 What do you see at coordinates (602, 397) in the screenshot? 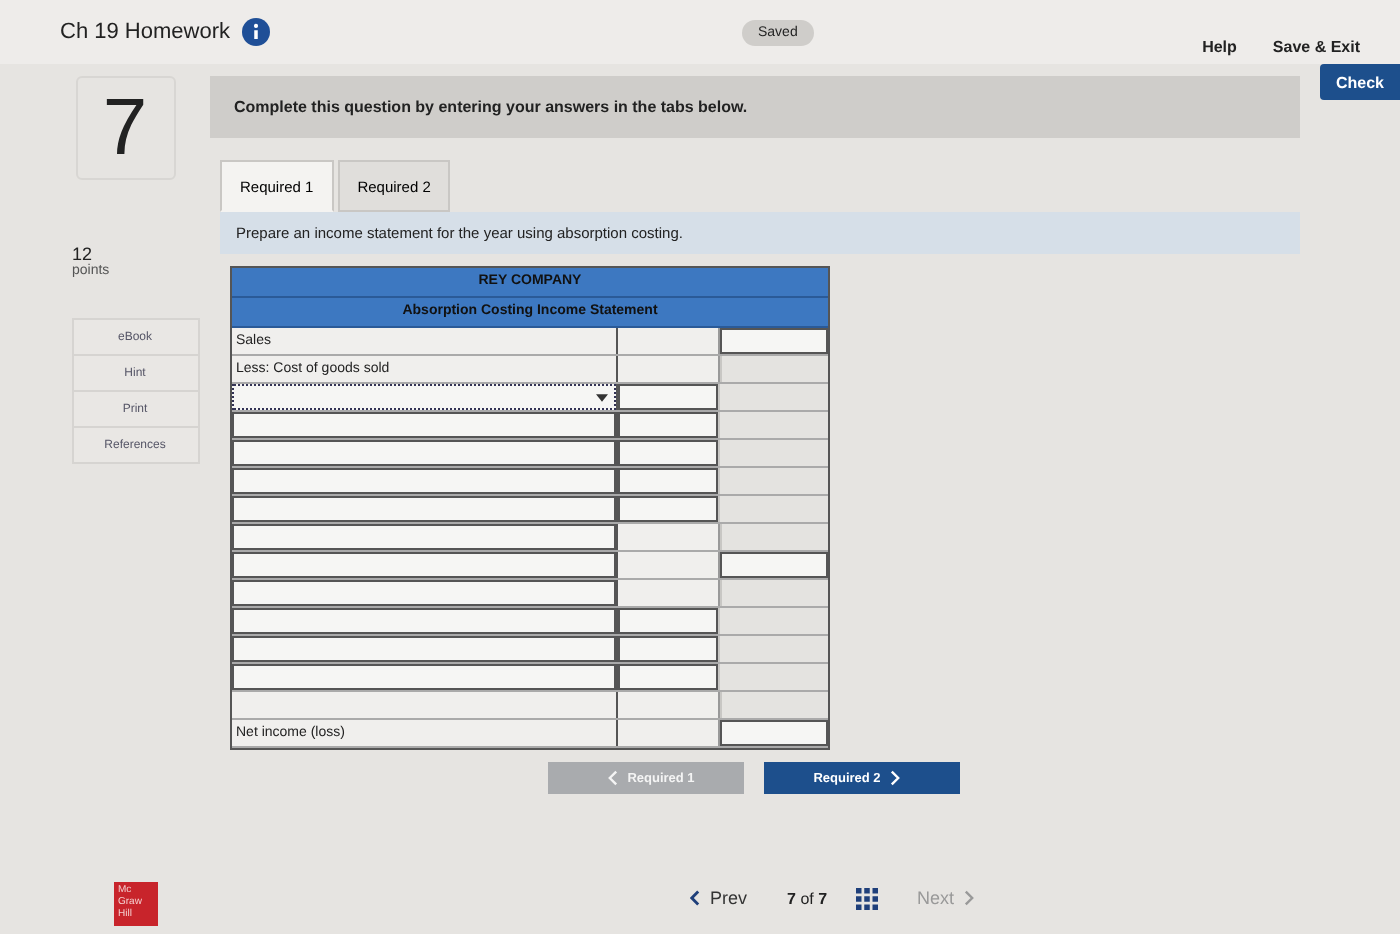
I see `caret-icon` at bounding box center [602, 397].